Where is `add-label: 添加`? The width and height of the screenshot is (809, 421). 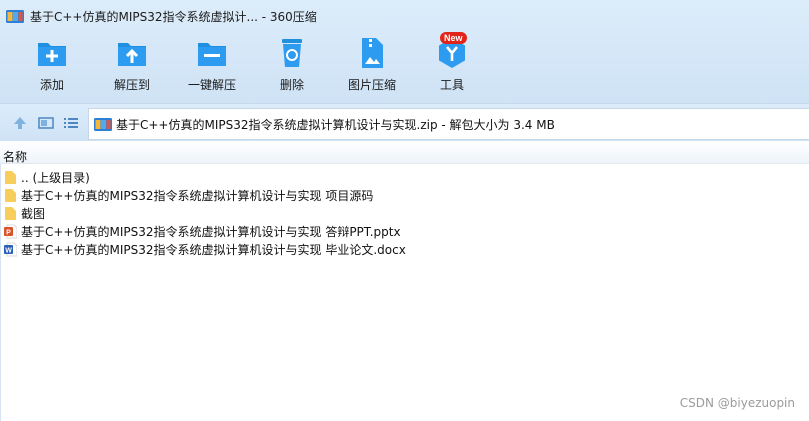 add-label: 添加 is located at coordinates (51, 85).